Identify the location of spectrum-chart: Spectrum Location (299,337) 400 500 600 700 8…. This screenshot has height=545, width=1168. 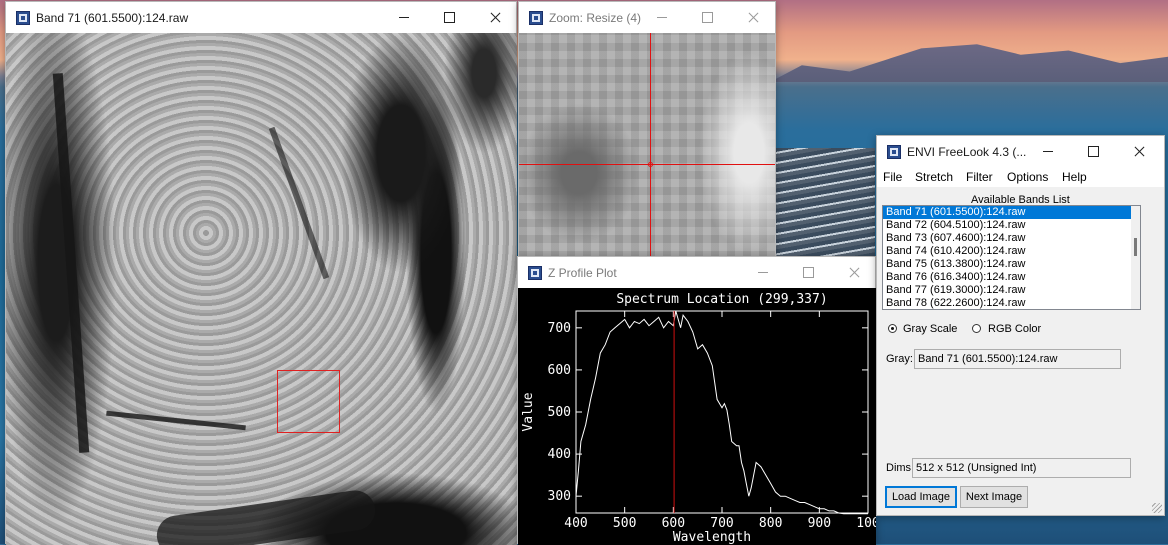
(698, 418).